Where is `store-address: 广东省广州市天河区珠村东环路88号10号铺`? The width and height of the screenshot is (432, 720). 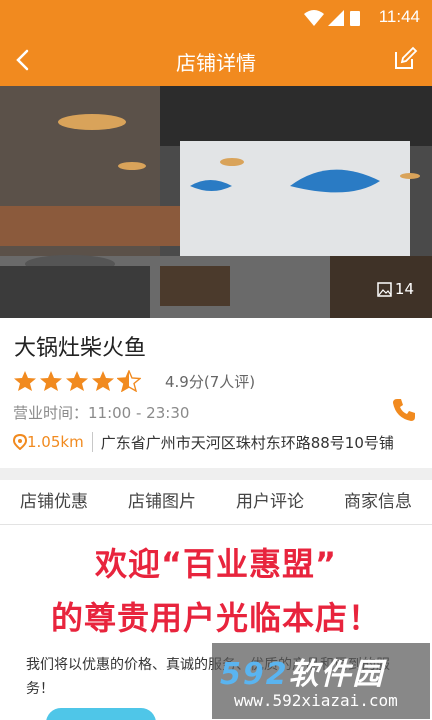 store-address: 广东省广州市天河区珠村东环路88号10号铺 is located at coordinates (247, 442).